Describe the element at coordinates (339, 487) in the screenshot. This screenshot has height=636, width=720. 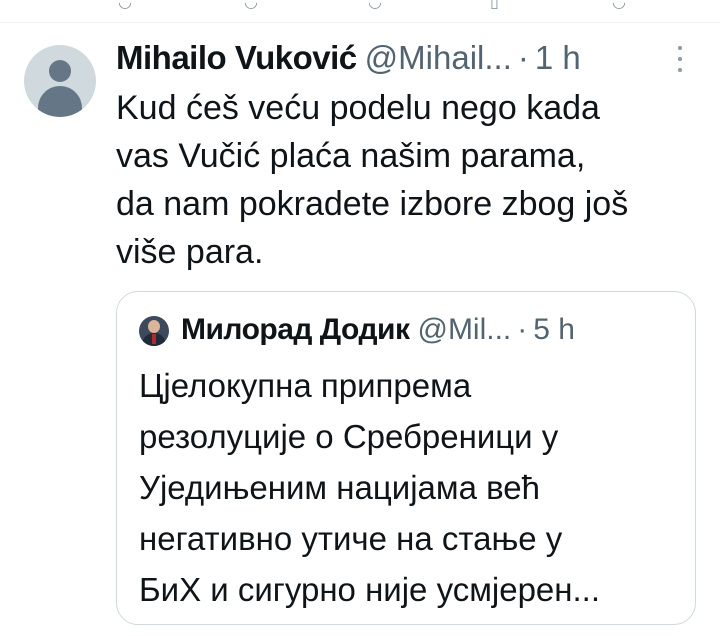
I see `quoted-text-line: Уједињеним нацијама већ` at that location.